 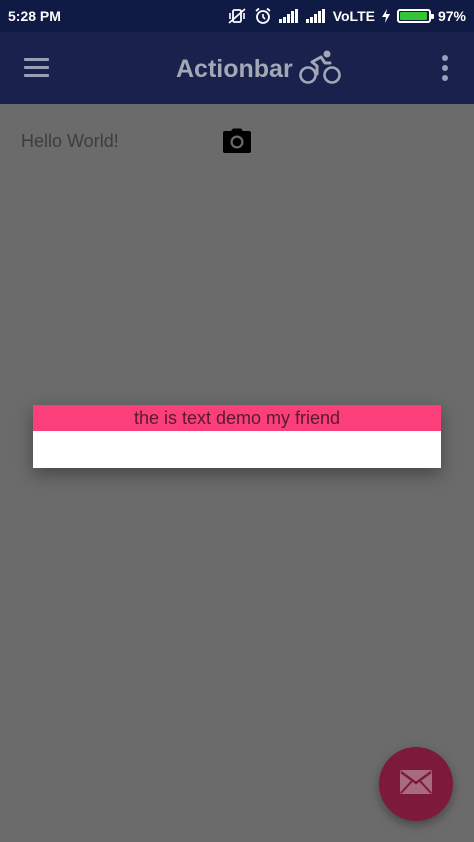 I want to click on mute-vibrate-icon, so click(x=237, y=16).